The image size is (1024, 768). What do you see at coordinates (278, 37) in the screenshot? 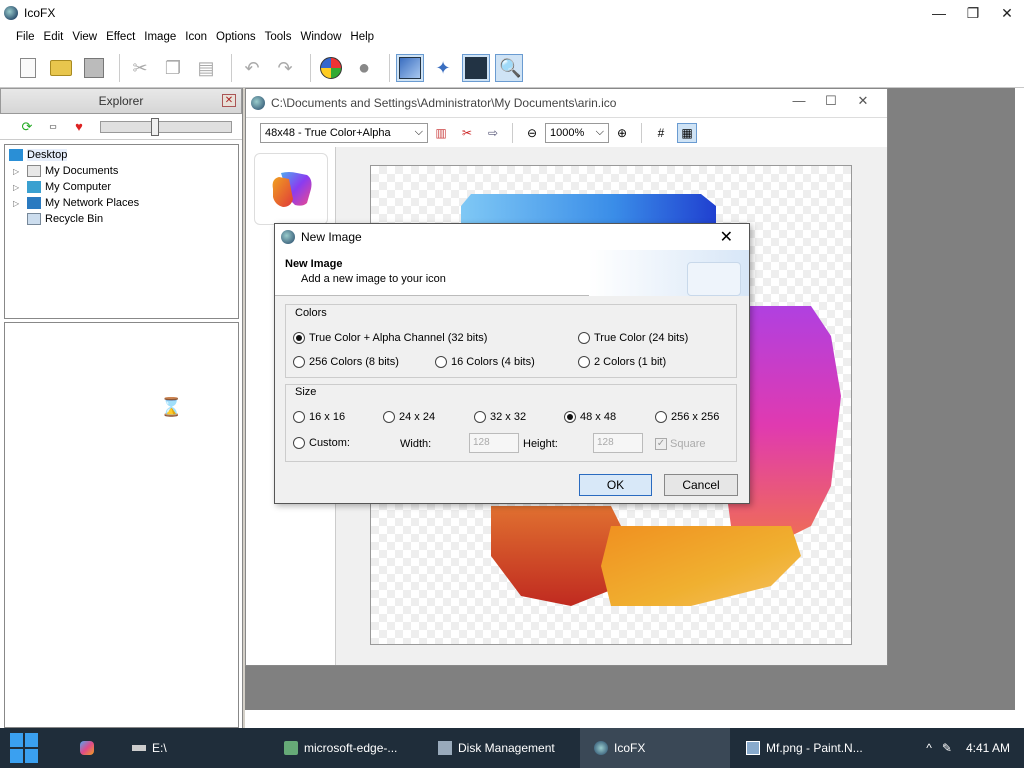
I see `menu-tools: Tools` at bounding box center [278, 37].